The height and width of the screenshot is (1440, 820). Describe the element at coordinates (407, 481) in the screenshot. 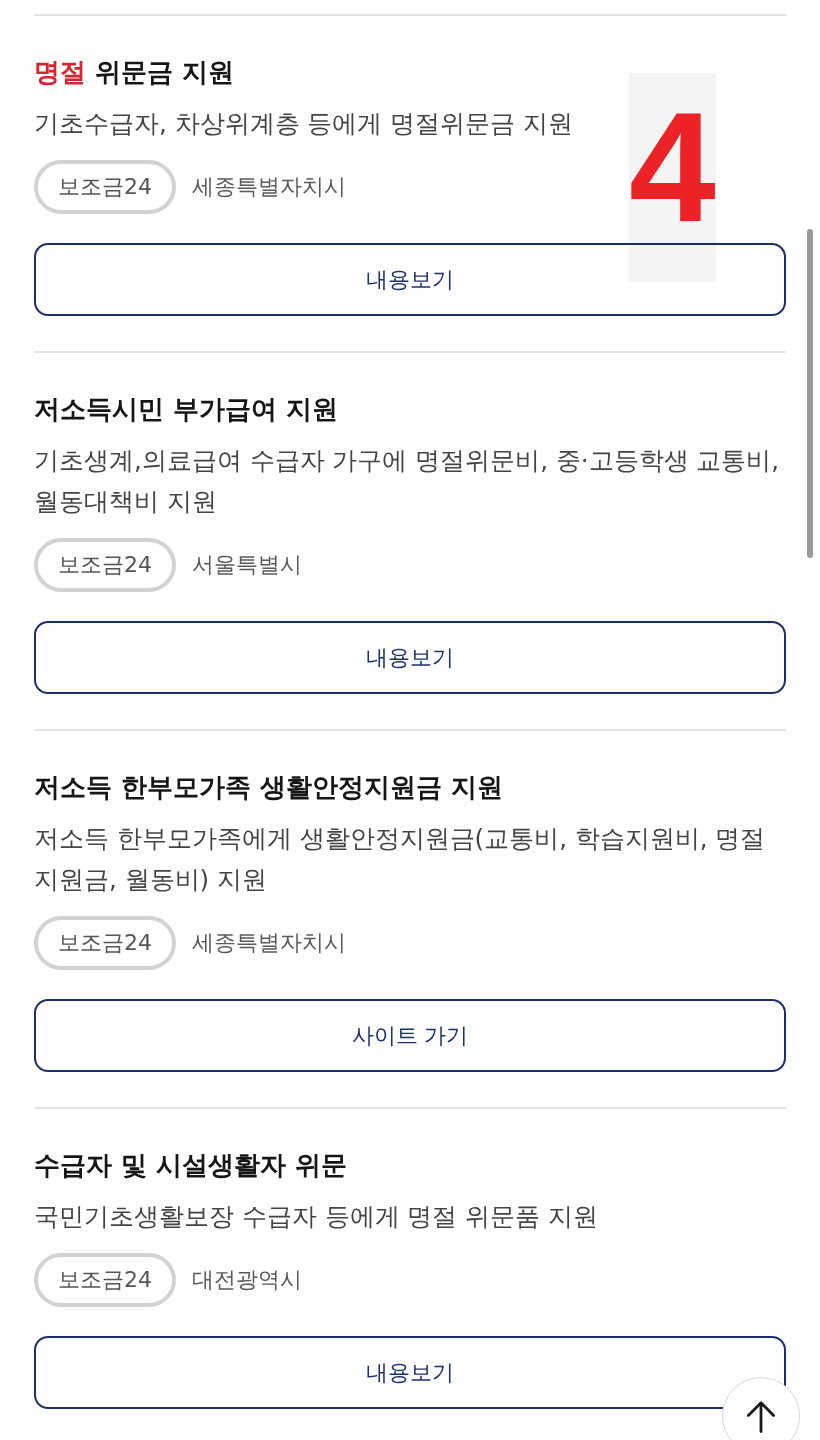

I see `result-description: 기초생계,의료급여 수급자 가구에 명절위문비, 중·고등학생 교통비, 월동대책비 지원` at that location.